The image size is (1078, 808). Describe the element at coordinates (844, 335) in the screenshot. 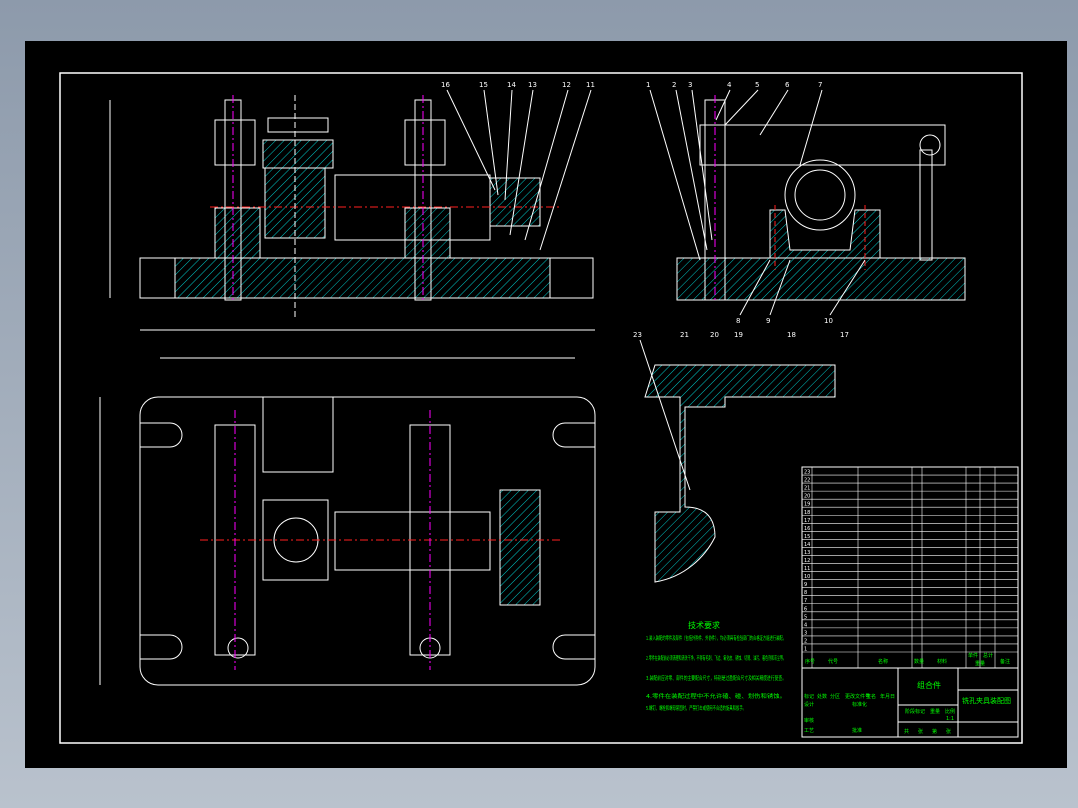

I see `svg-text: 17` at that location.